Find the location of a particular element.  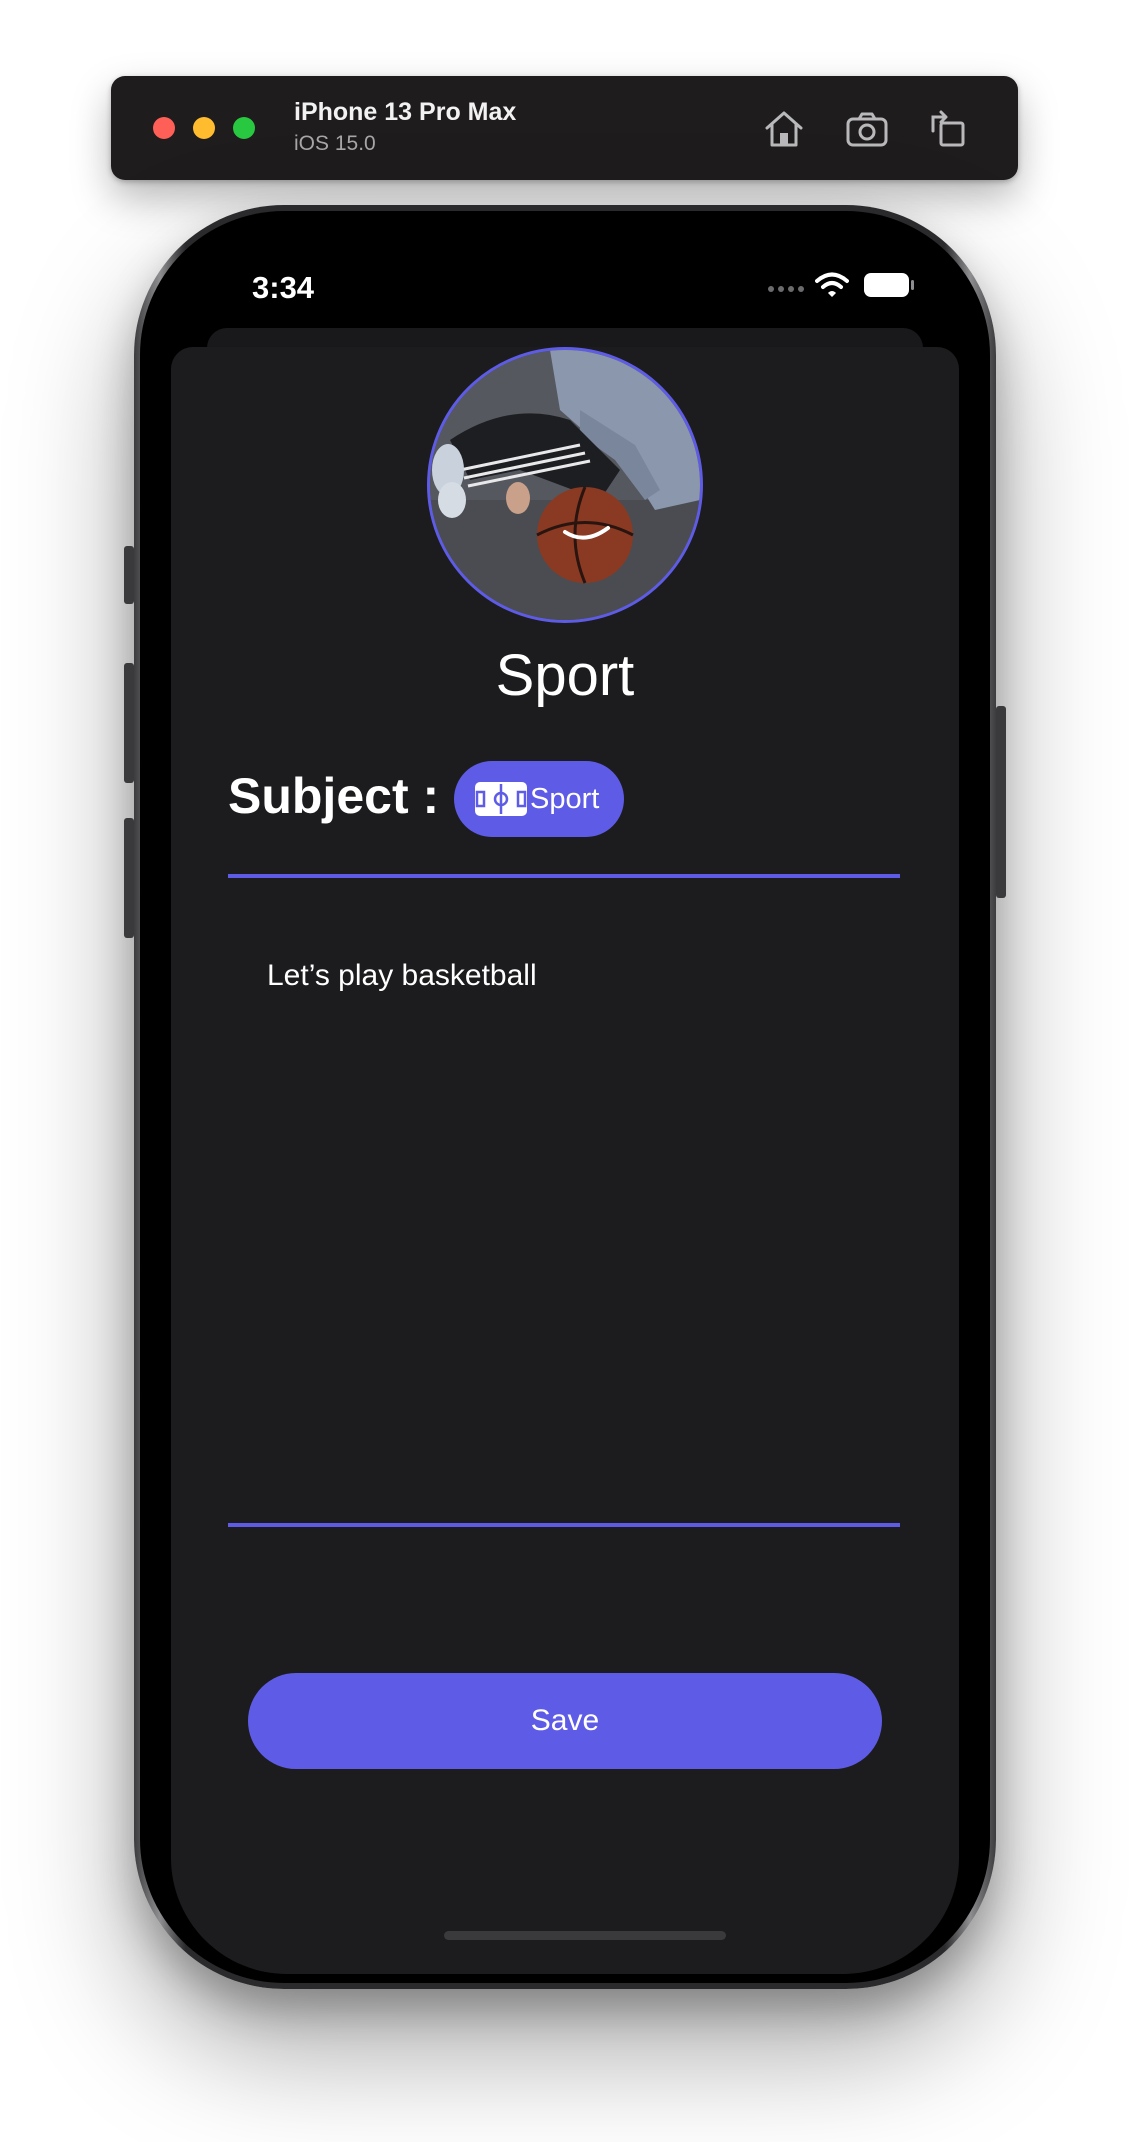

save-button: Save is located at coordinates (565, 1721).